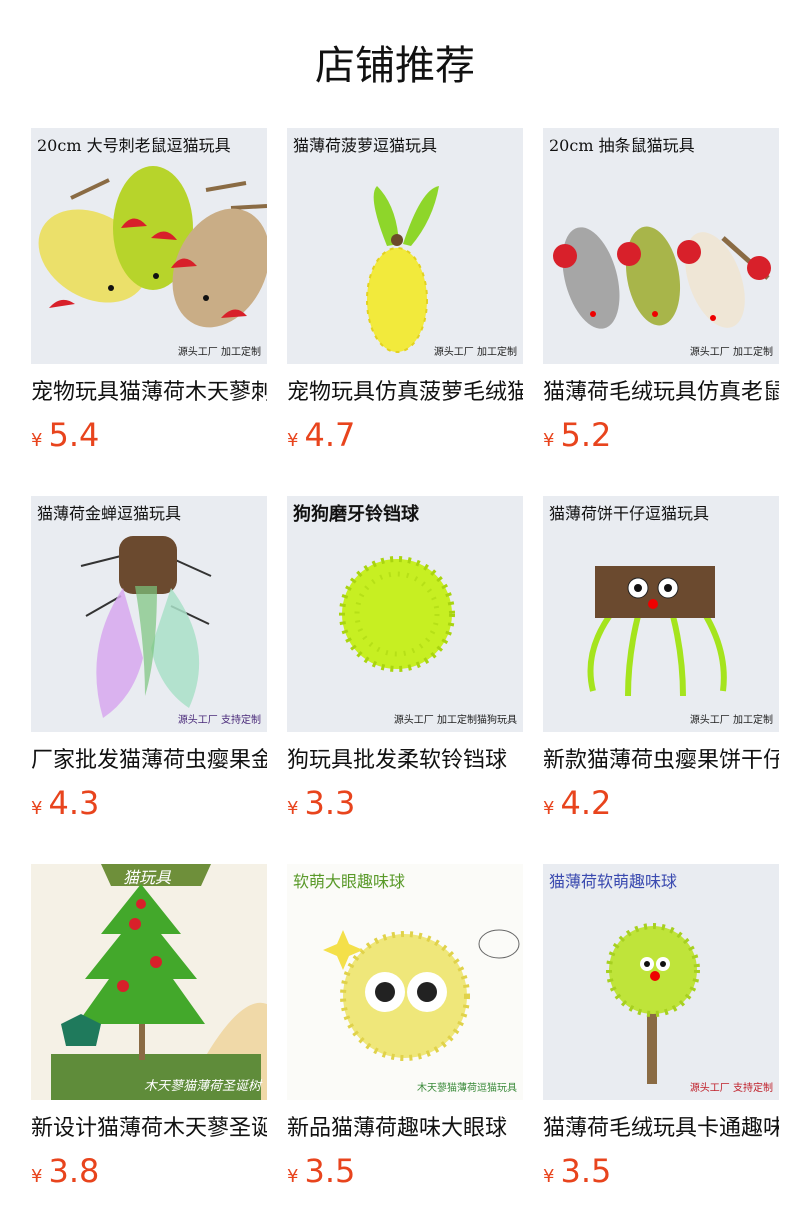 The image size is (790, 1232). I want to click on big-eye-ball-image, so click(421, 995).